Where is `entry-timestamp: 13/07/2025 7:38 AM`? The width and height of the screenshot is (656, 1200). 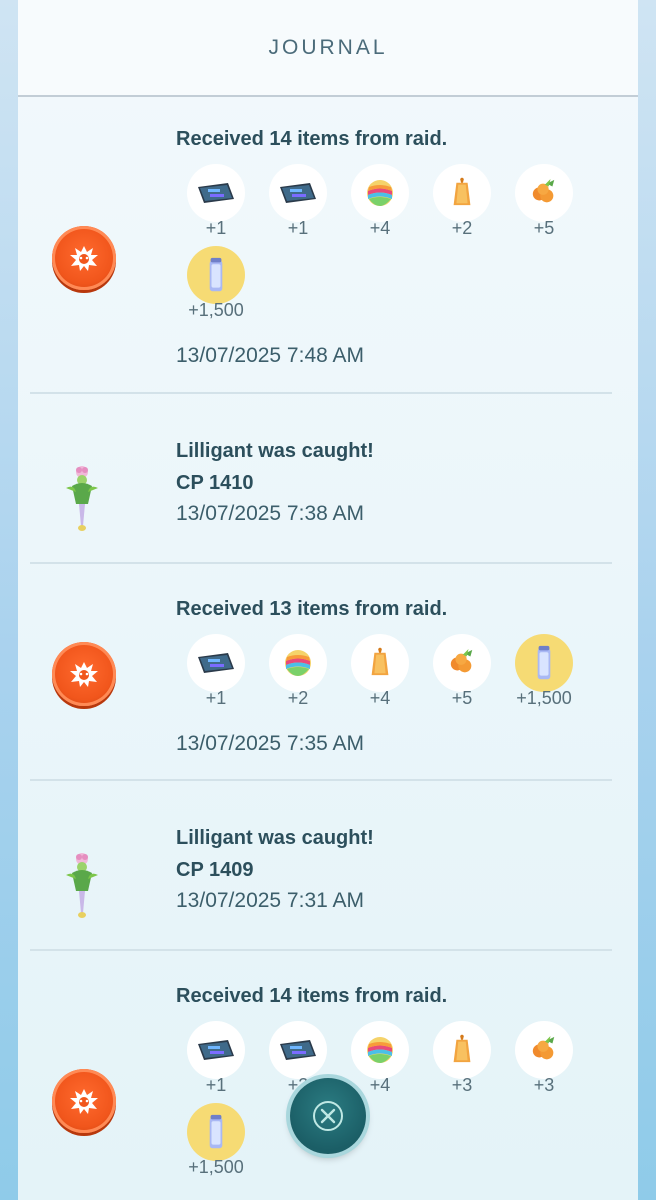 entry-timestamp: 13/07/2025 7:38 AM is located at coordinates (270, 513).